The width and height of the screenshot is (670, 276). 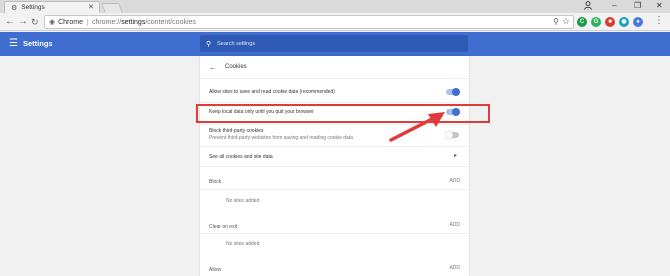 What do you see at coordinates (236, 67) in the screenshot?
I see `cookies-title: Cookies` at bounding box center [236, 67].